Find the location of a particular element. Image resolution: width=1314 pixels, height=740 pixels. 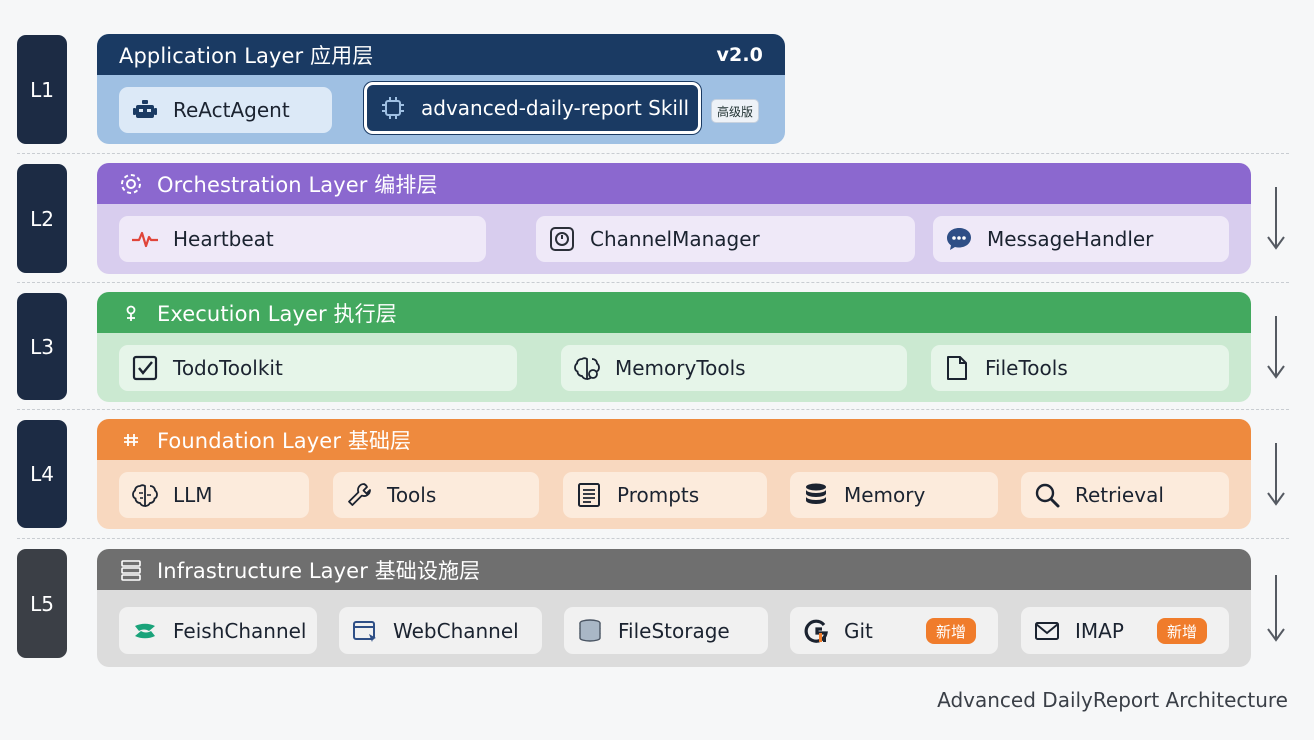

component-label: MemoryTools is located at coordinates (680, 368).